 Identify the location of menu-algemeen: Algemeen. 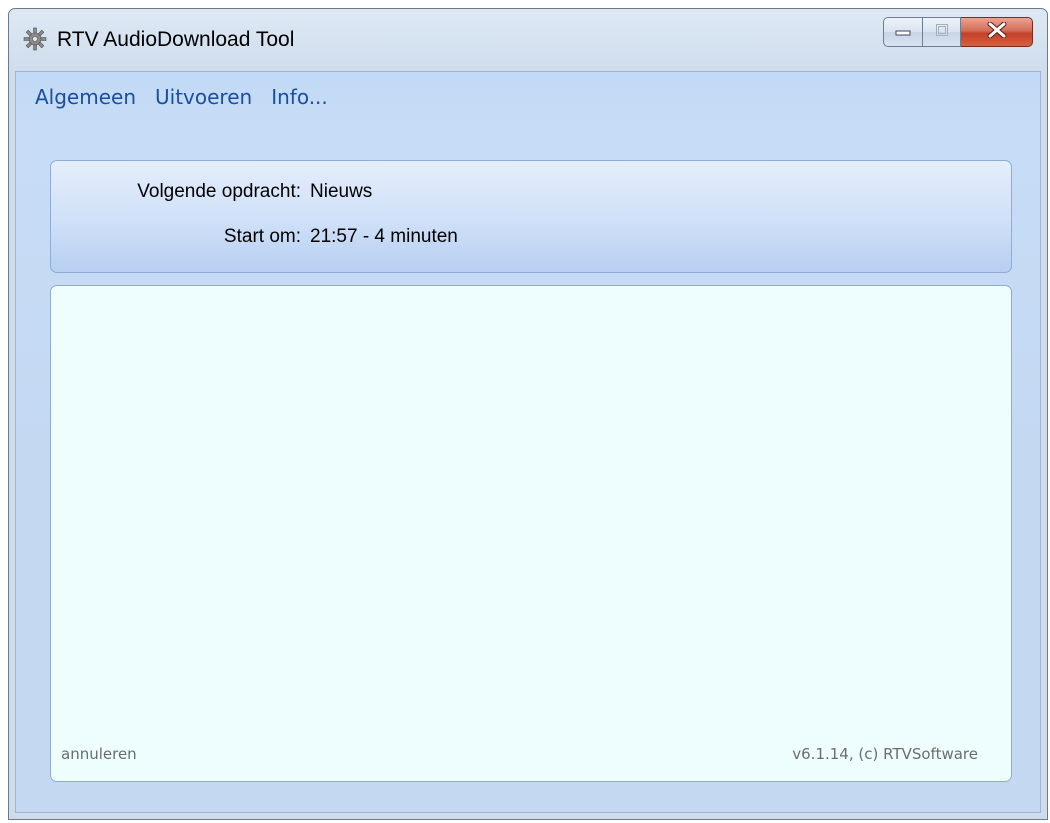
(85, 97).